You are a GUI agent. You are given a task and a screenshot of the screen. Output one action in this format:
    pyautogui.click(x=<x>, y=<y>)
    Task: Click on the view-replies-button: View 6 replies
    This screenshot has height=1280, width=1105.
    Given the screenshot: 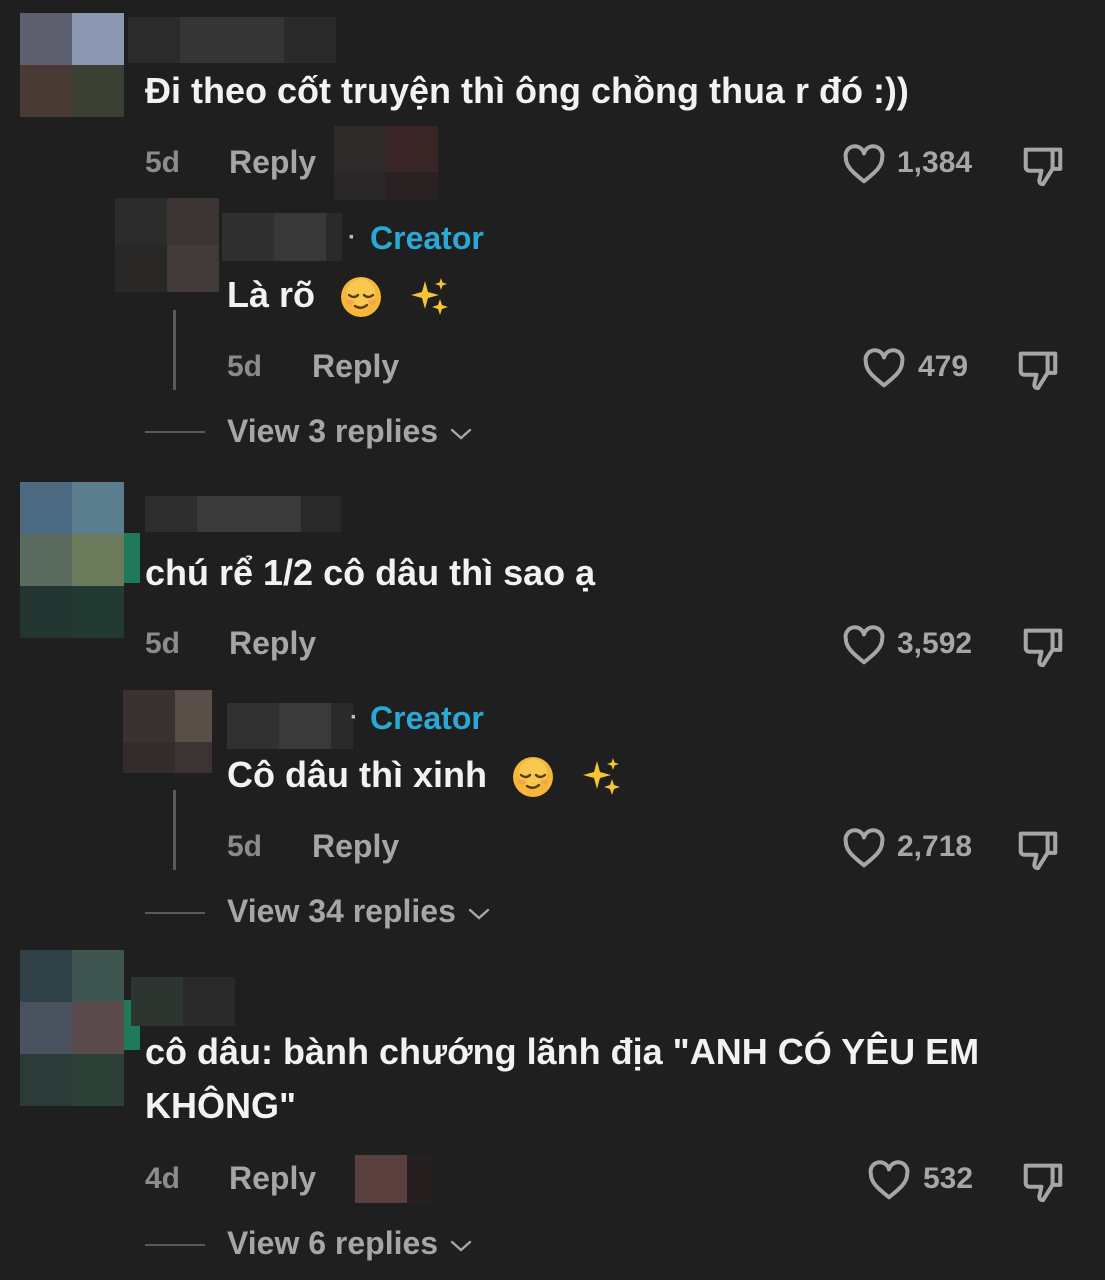 What is the action you would take?
    pyautogui.click(x=350, y=1243)
    